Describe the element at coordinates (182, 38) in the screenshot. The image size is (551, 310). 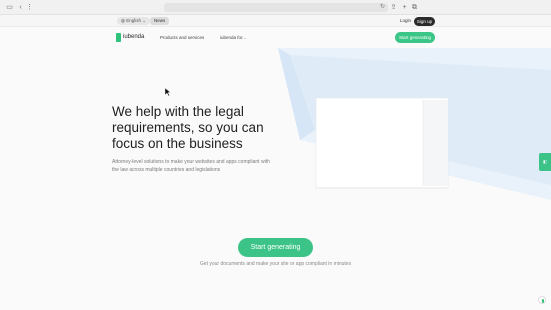
I see `nav-item-products: Products and services` at that location.